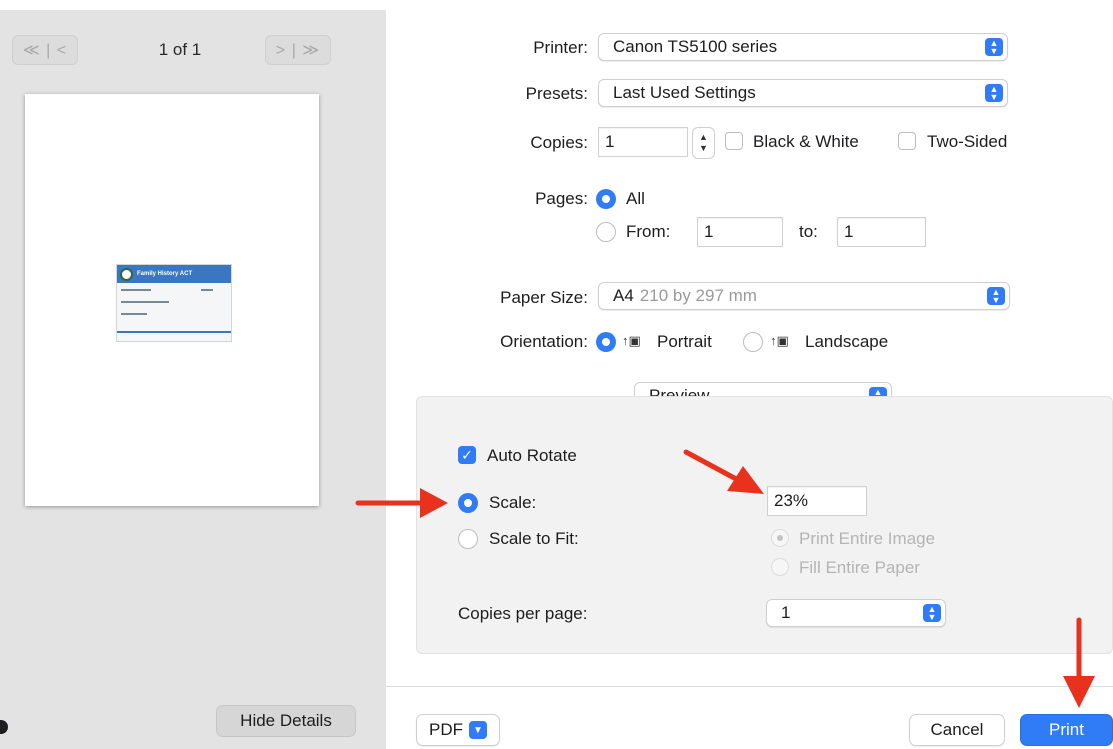  I want to click on arrow-to-scale-radio-icon, so click(401, 503).